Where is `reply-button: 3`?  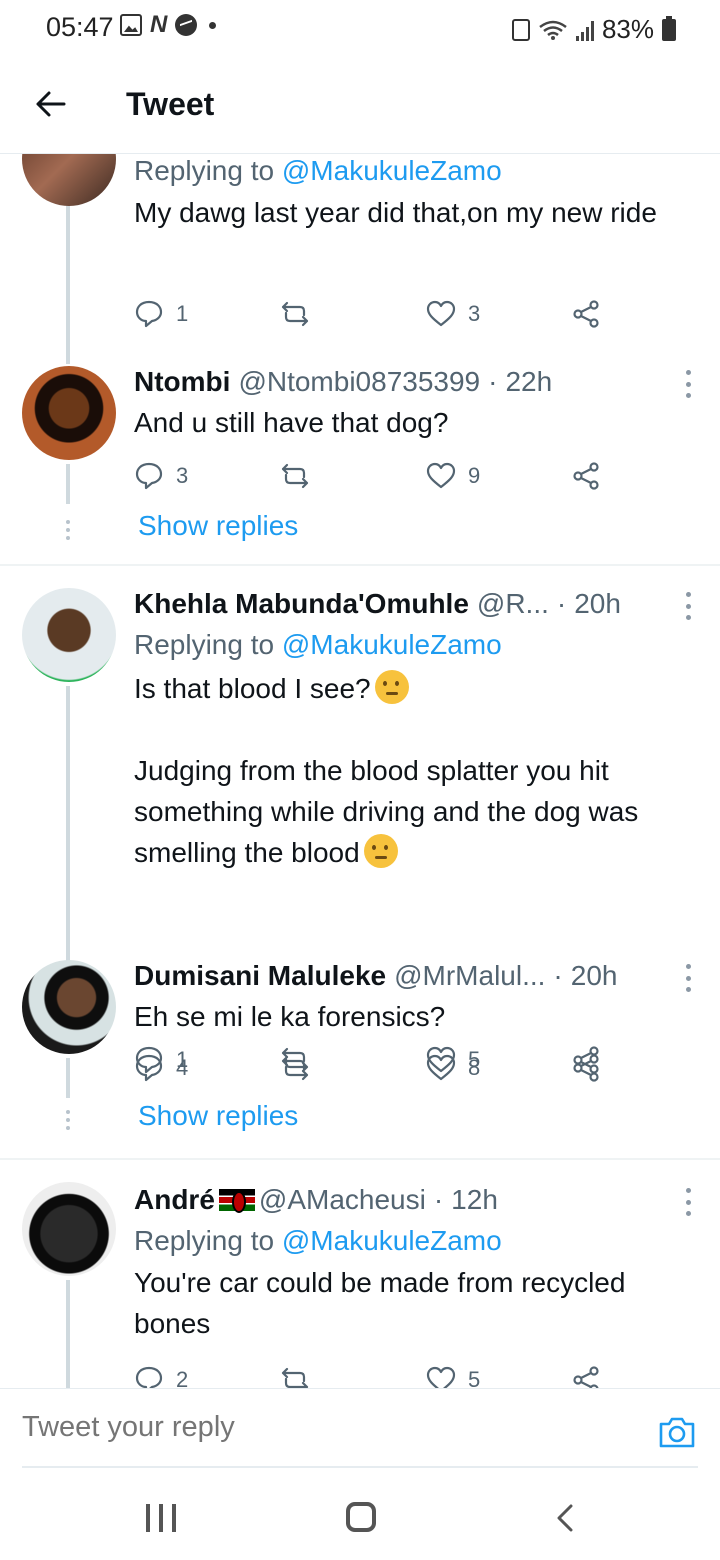
reply-button: 3 is located at coordinates (161, 476).